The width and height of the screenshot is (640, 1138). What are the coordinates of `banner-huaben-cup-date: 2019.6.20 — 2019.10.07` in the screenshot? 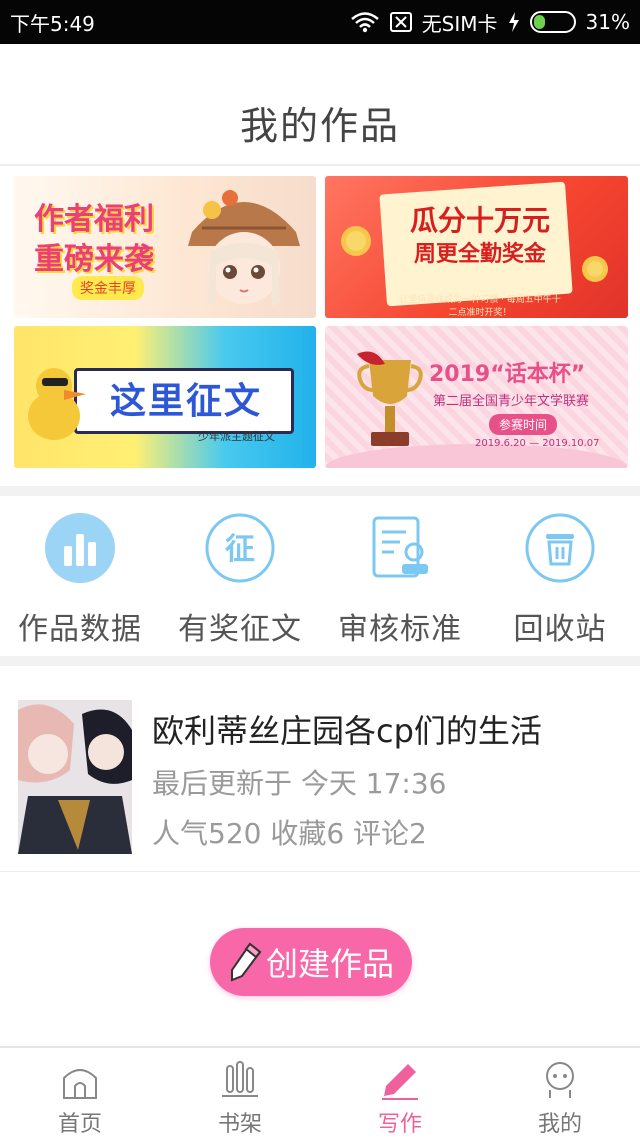 It's located at (537, 443).